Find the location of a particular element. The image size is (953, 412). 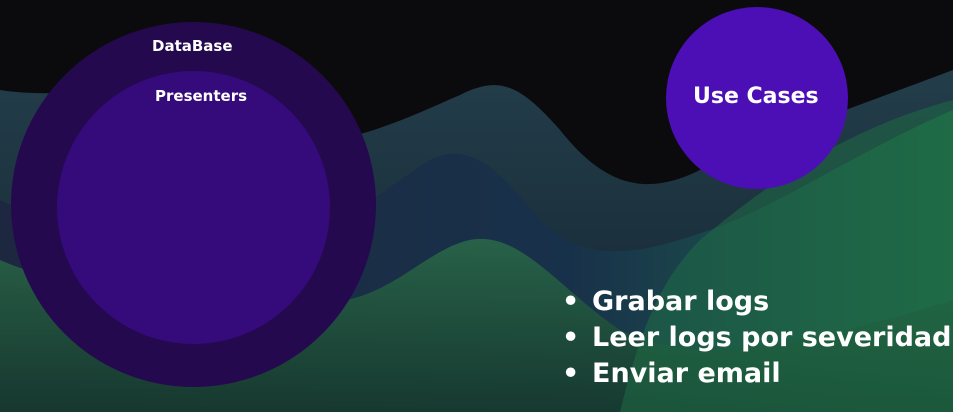

presenters-label: Presenters is located at coordinates (201, 96).